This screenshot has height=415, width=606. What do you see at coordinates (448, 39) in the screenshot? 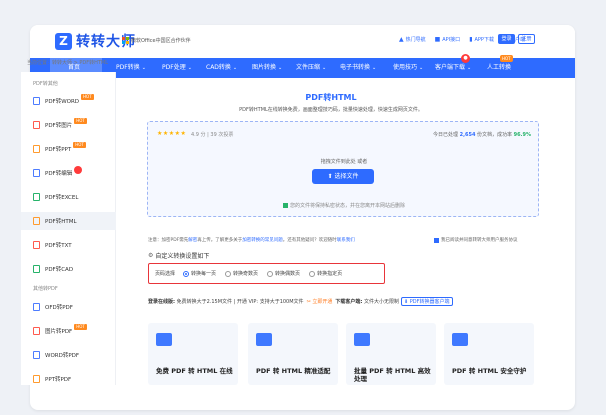
I see `top-link-api: ■ API接口` at bounding box center [448, 39].